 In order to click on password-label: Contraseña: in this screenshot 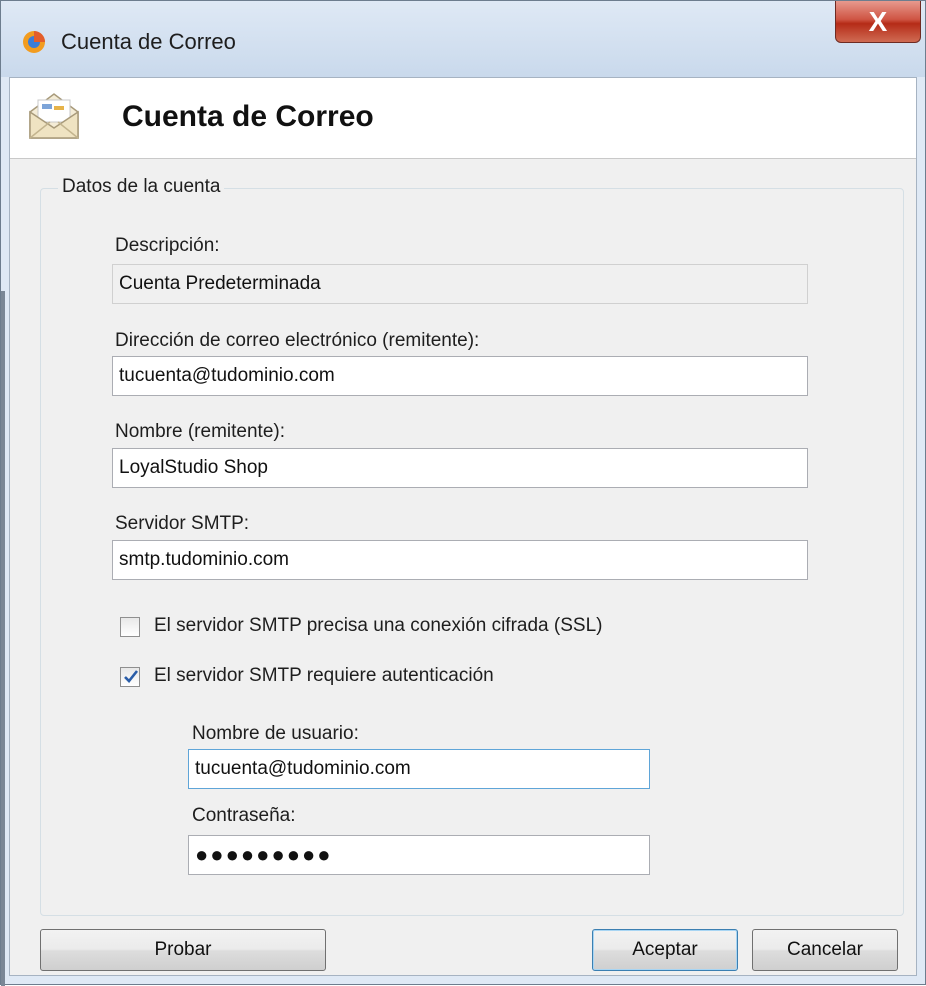, I will do `click(244, 815)`.